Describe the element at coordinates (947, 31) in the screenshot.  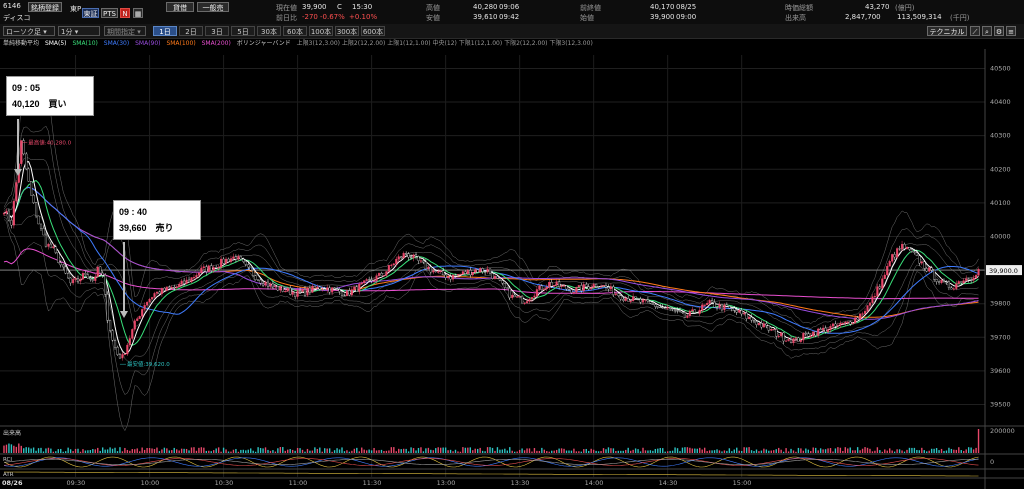
I see `technical-button: テクニカル` at that location.